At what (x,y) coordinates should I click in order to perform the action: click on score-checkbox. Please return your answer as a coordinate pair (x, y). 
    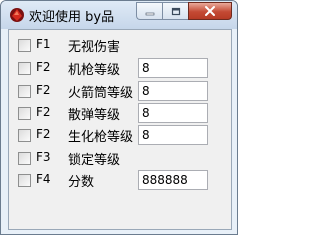
    Looking at the image, I should click on (24, 180).